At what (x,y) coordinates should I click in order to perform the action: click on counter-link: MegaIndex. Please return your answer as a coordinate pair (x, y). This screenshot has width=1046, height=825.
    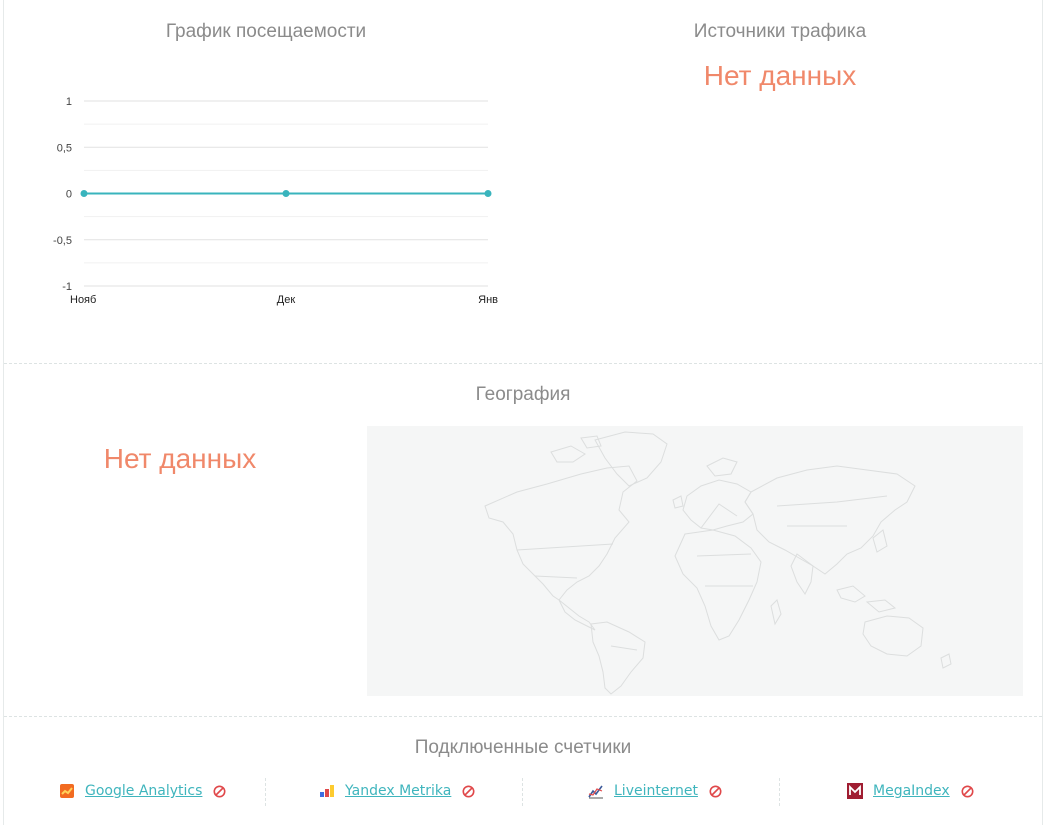
    Looking at the image, I should click on (911, 791).